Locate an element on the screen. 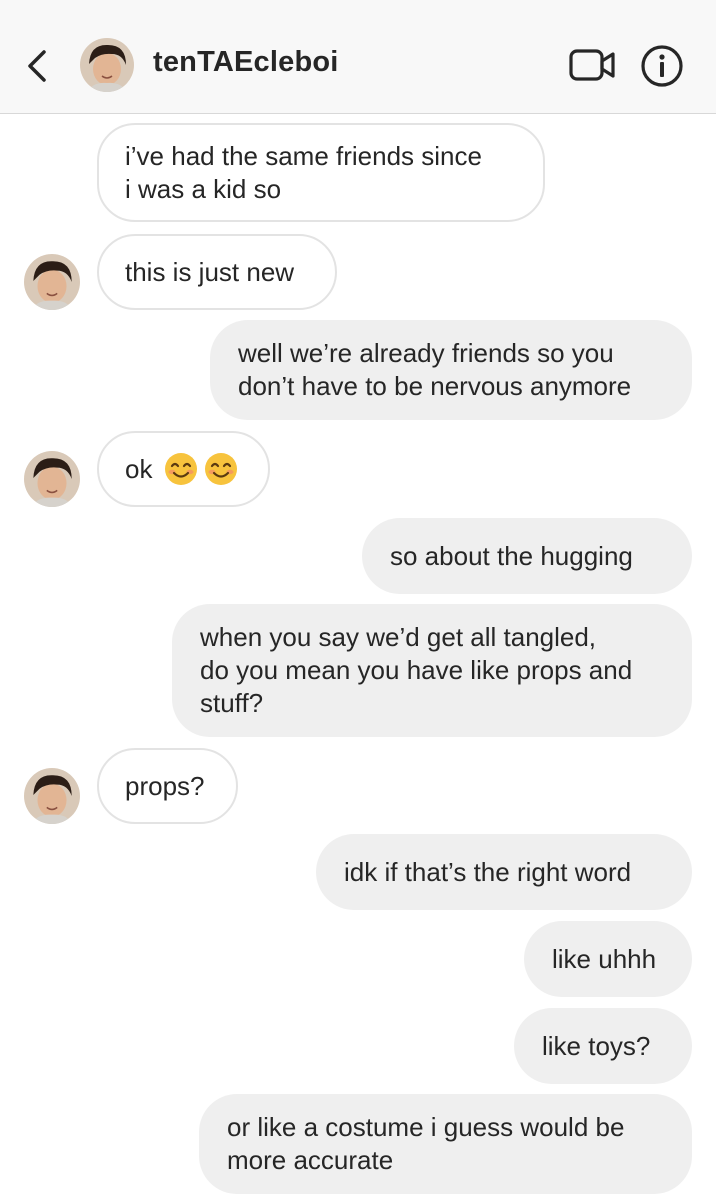 Image resolution: width=716 pixels, height=1200 pixels. message-line: so about the hugging is located at coordinates (511, 555).